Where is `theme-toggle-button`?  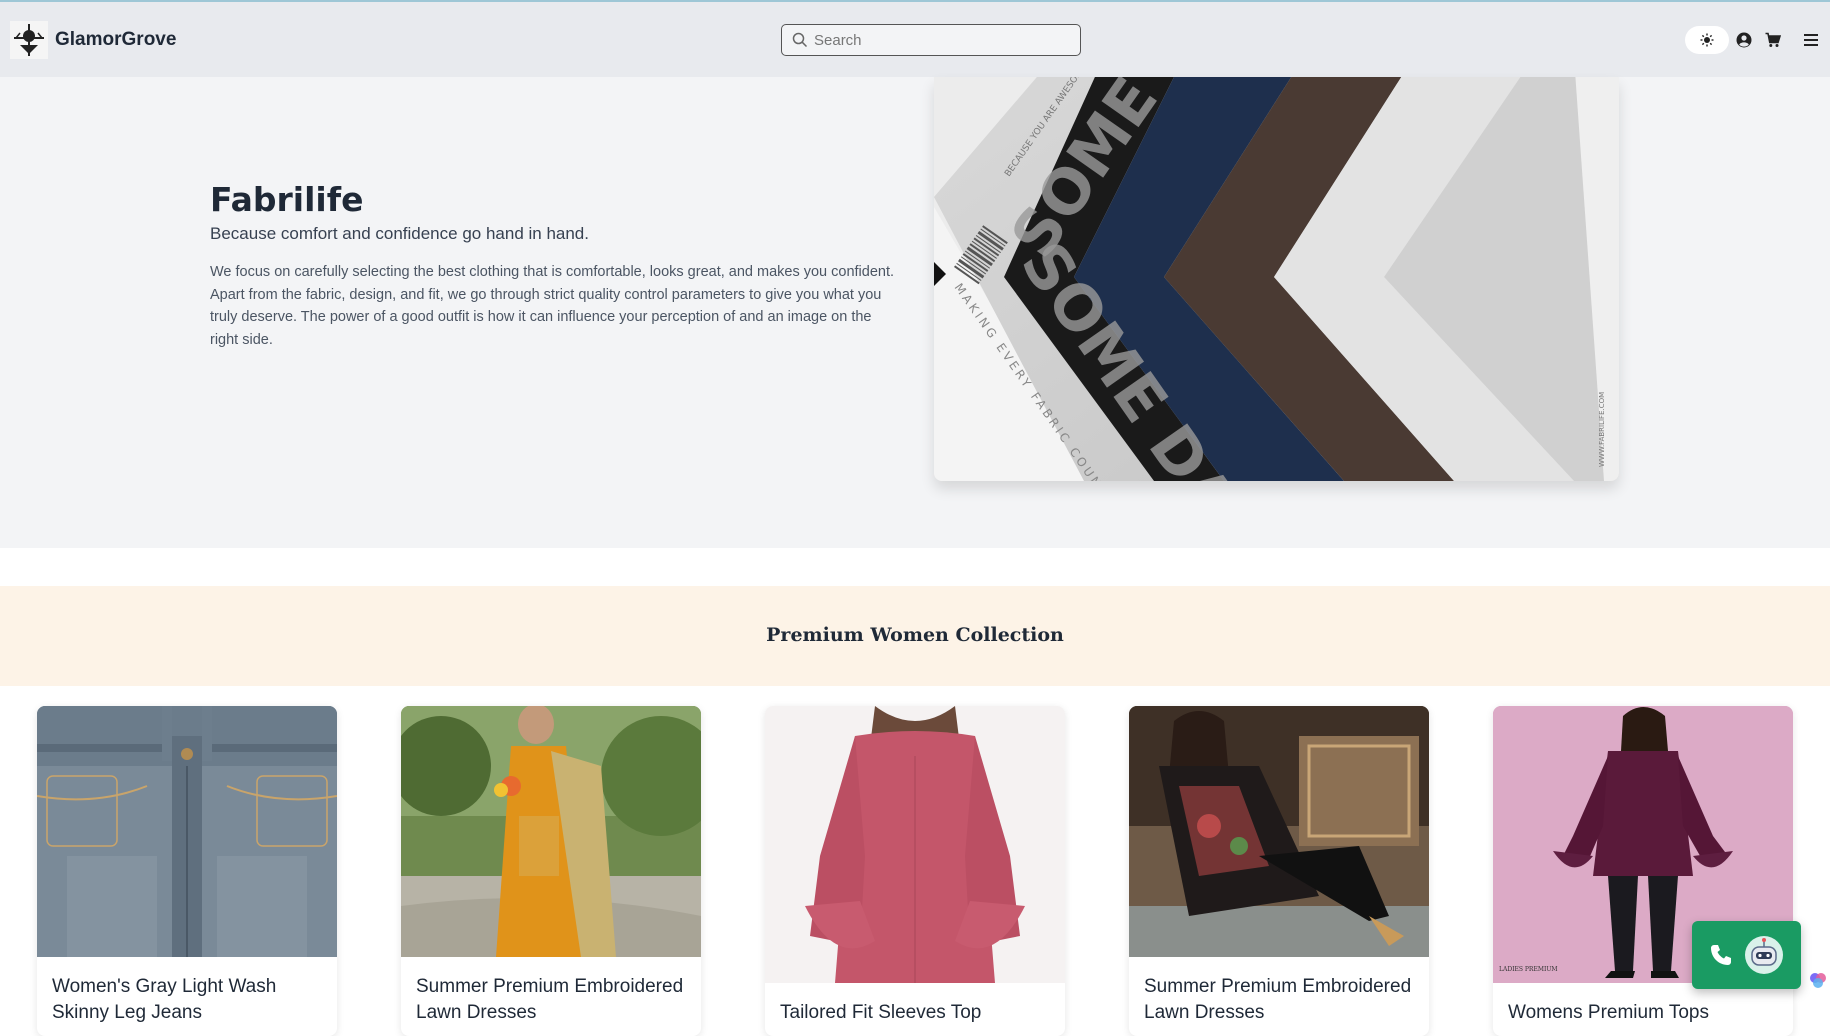 theme-toggle-button is located at coordinates (1707, 40).